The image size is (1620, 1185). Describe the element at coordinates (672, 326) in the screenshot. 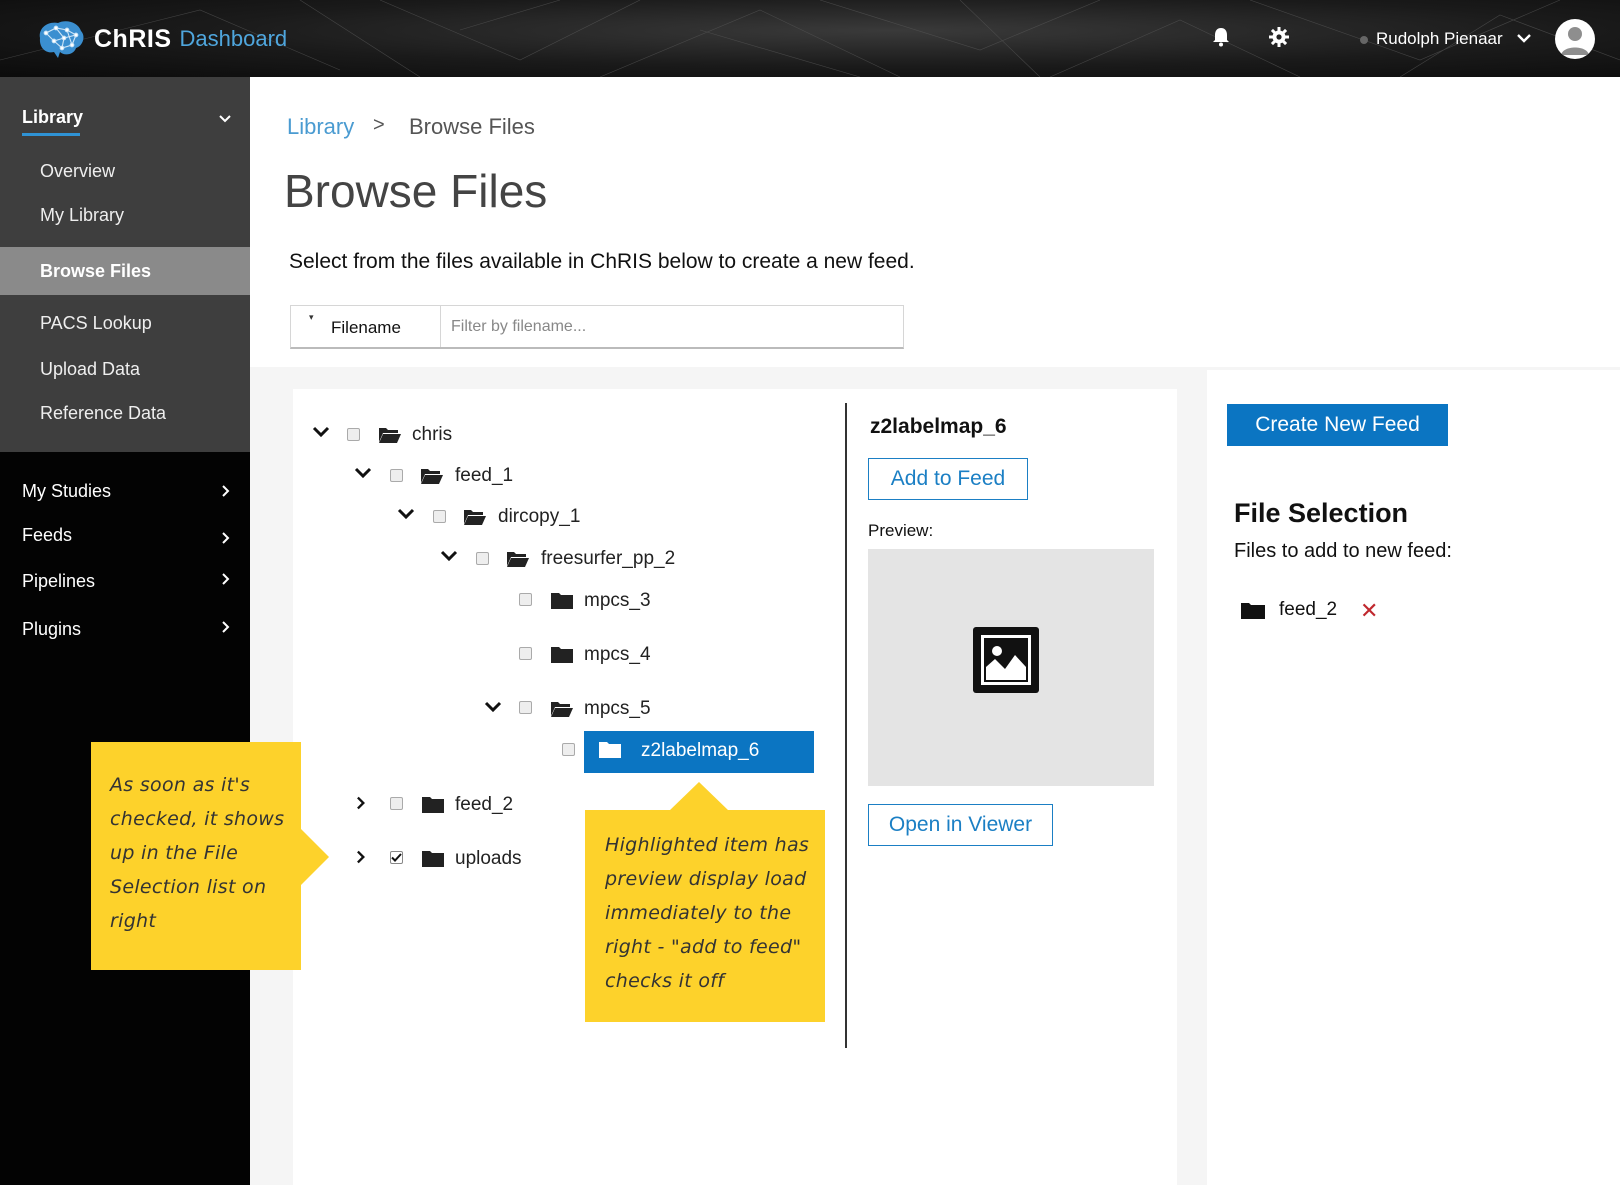

I see `filter-input` at that location.